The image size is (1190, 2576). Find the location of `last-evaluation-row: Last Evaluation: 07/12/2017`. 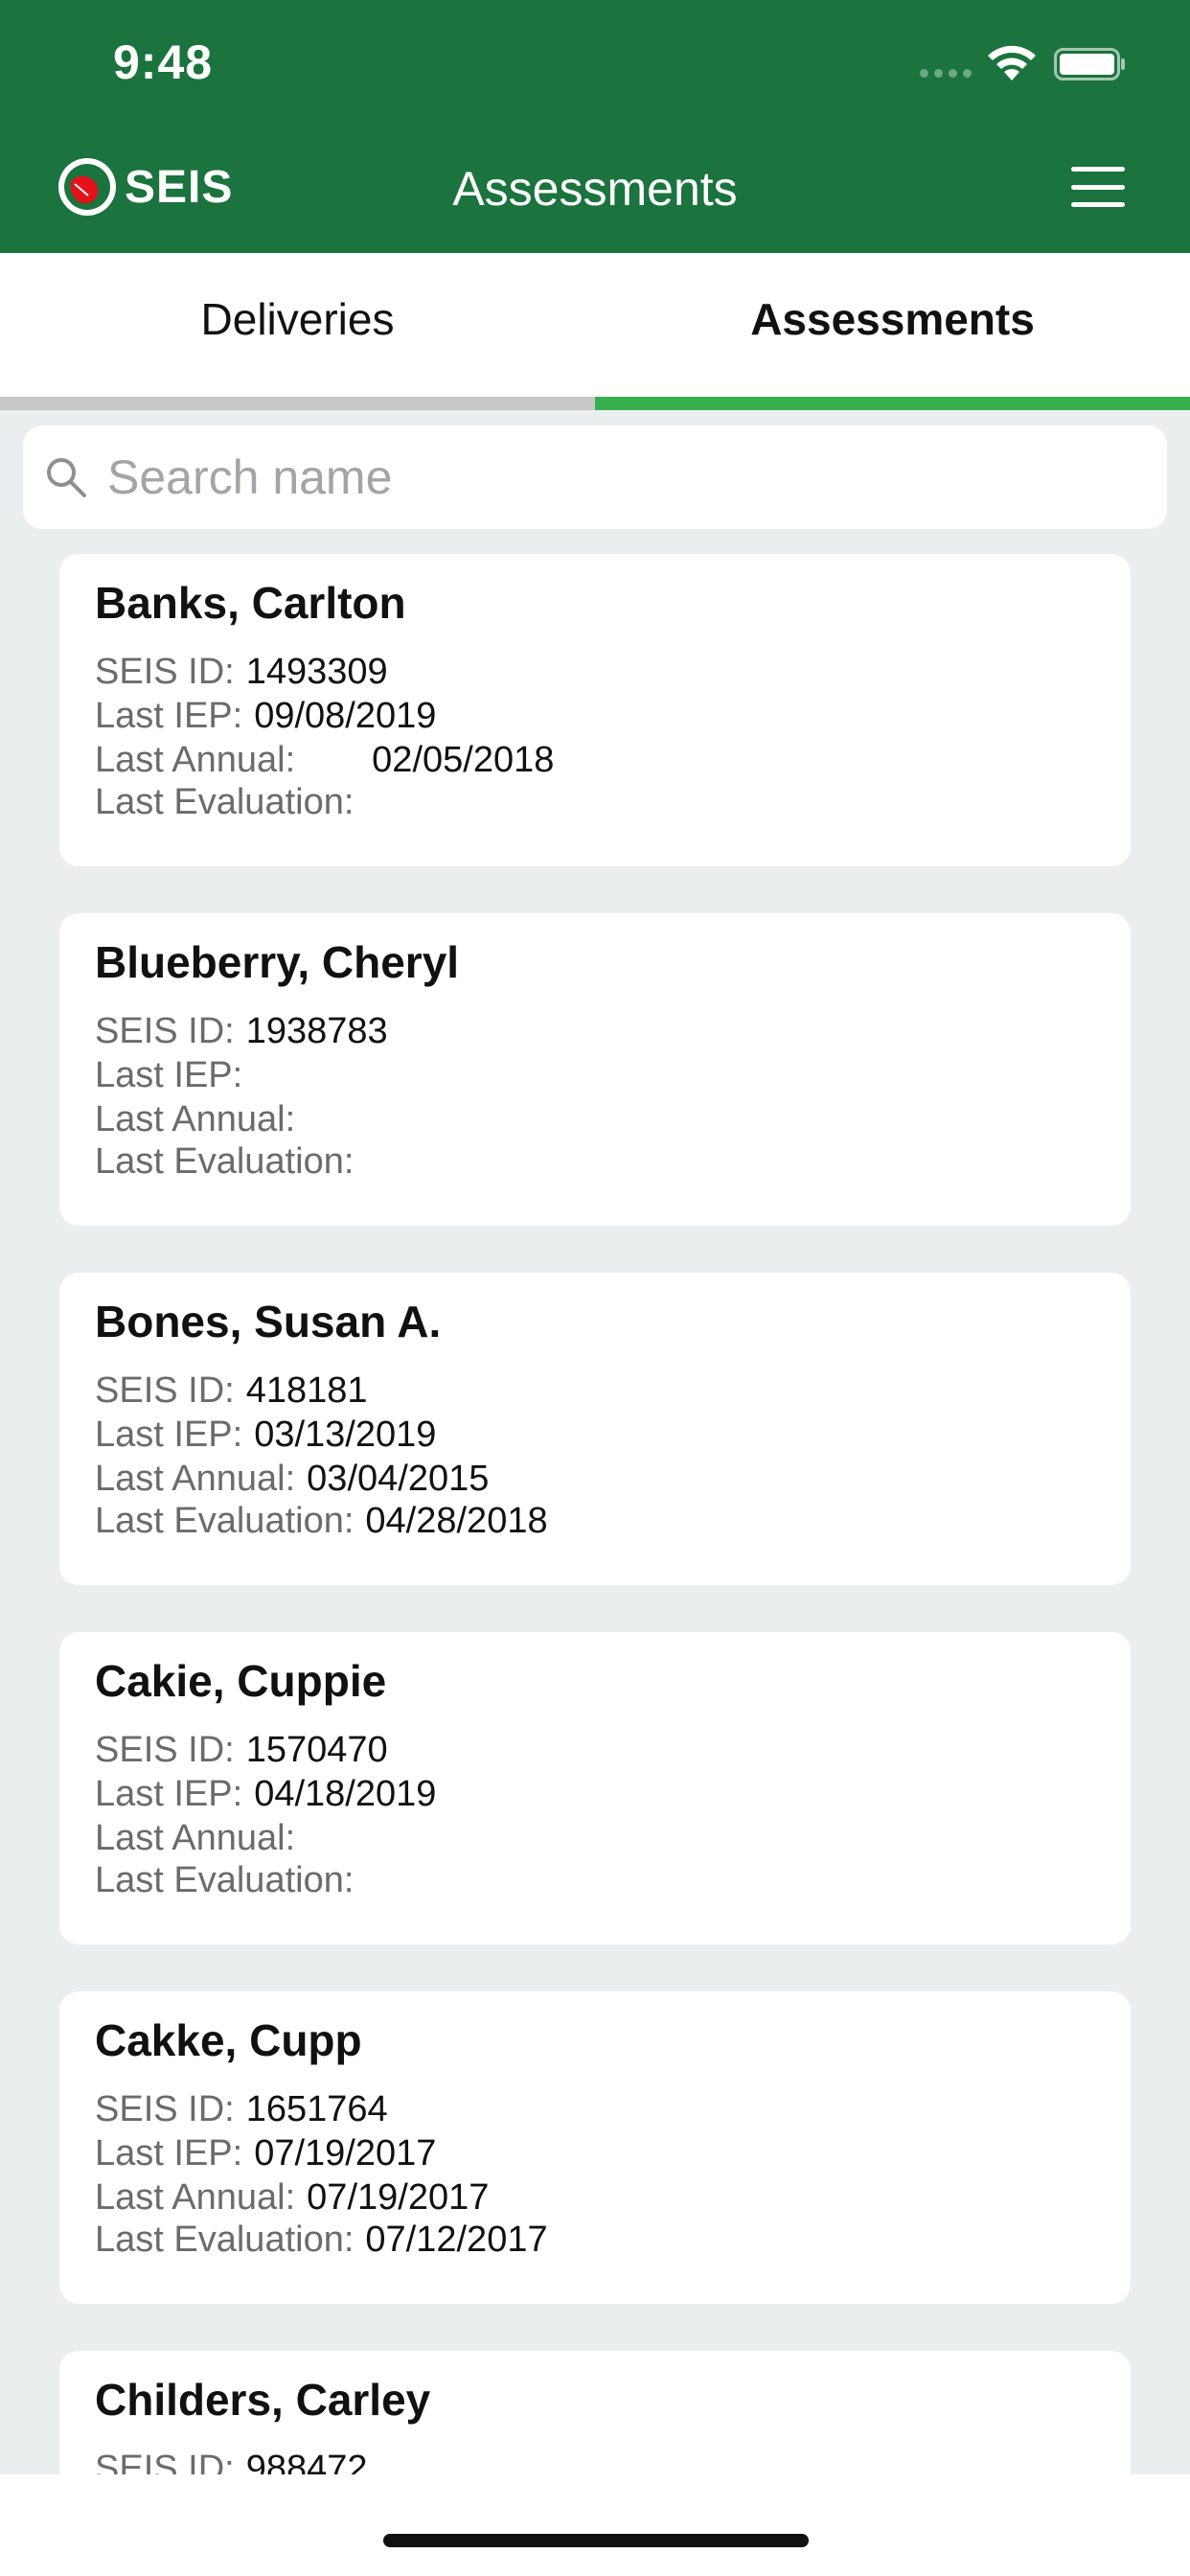

last-evaluation-row: Last Evaluation: 07/12/2017 is located at coordinates (321, 2240).